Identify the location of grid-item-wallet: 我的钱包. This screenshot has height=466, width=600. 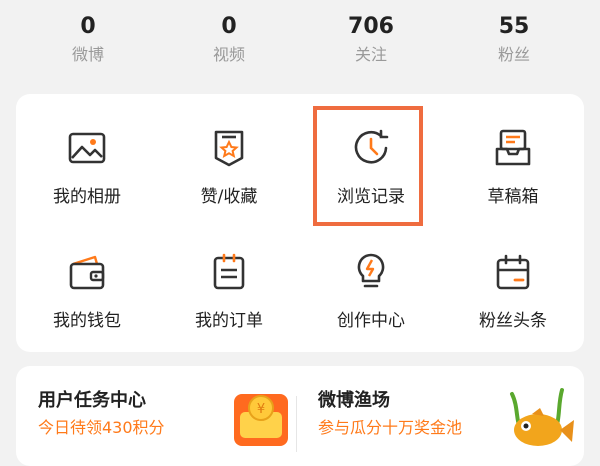
(87, 284).